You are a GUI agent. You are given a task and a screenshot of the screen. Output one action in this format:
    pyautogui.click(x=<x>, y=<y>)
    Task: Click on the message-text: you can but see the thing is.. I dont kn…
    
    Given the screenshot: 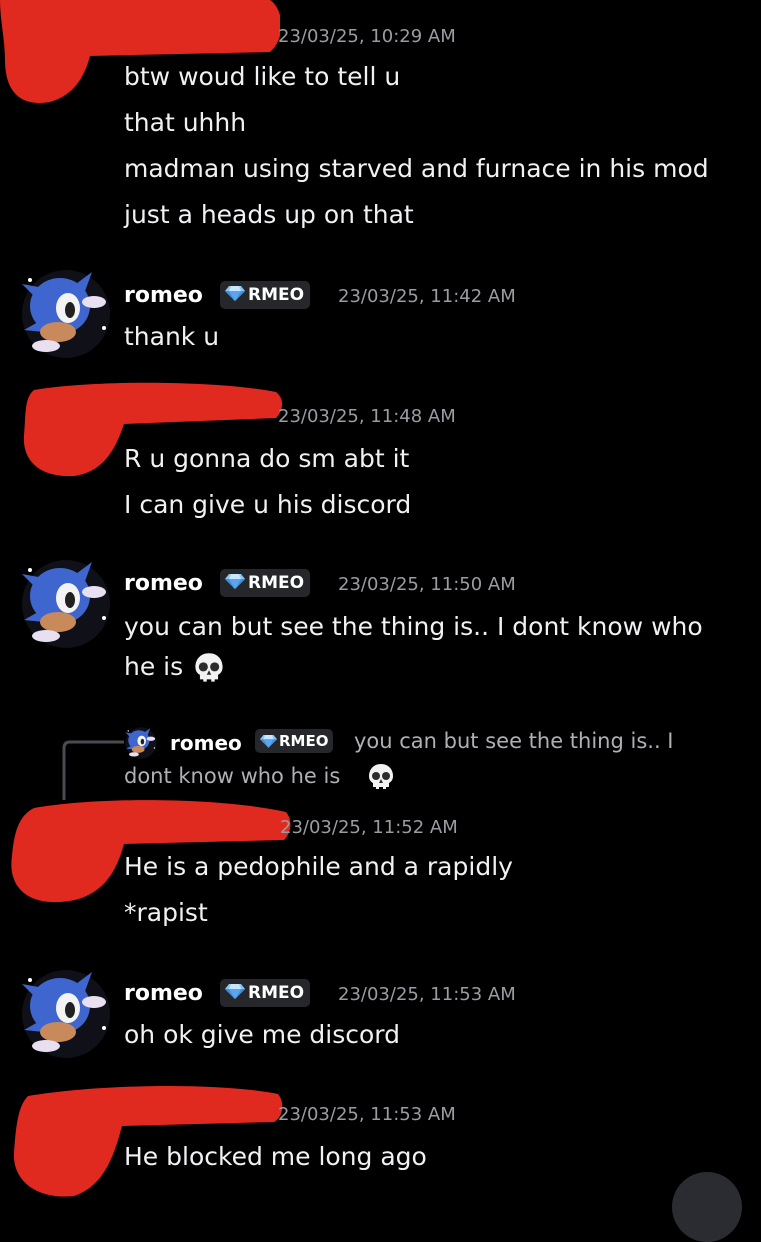 What is the action you would take?
    pyautogui.click(x=413, y=626)
    